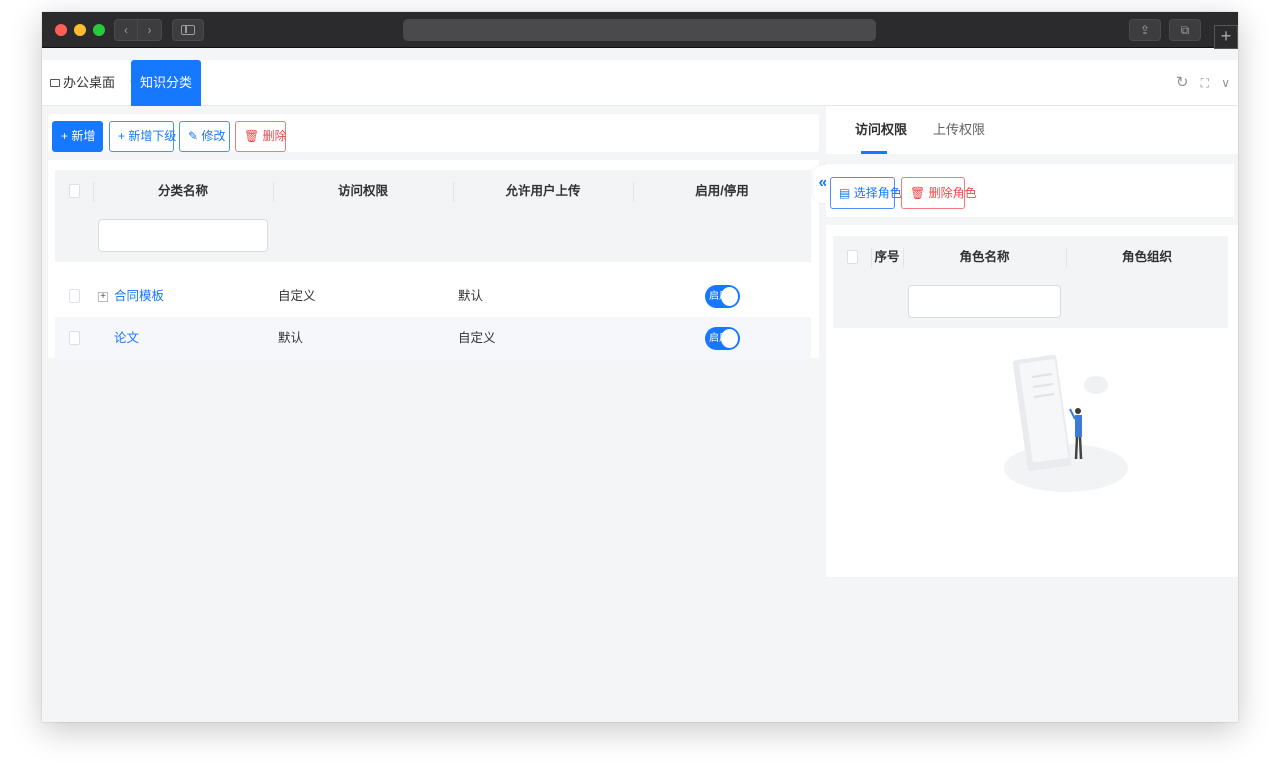 The width and height of the screenshot is (1280, 764). I want to click on role-filter-row, so click(1030, 303).